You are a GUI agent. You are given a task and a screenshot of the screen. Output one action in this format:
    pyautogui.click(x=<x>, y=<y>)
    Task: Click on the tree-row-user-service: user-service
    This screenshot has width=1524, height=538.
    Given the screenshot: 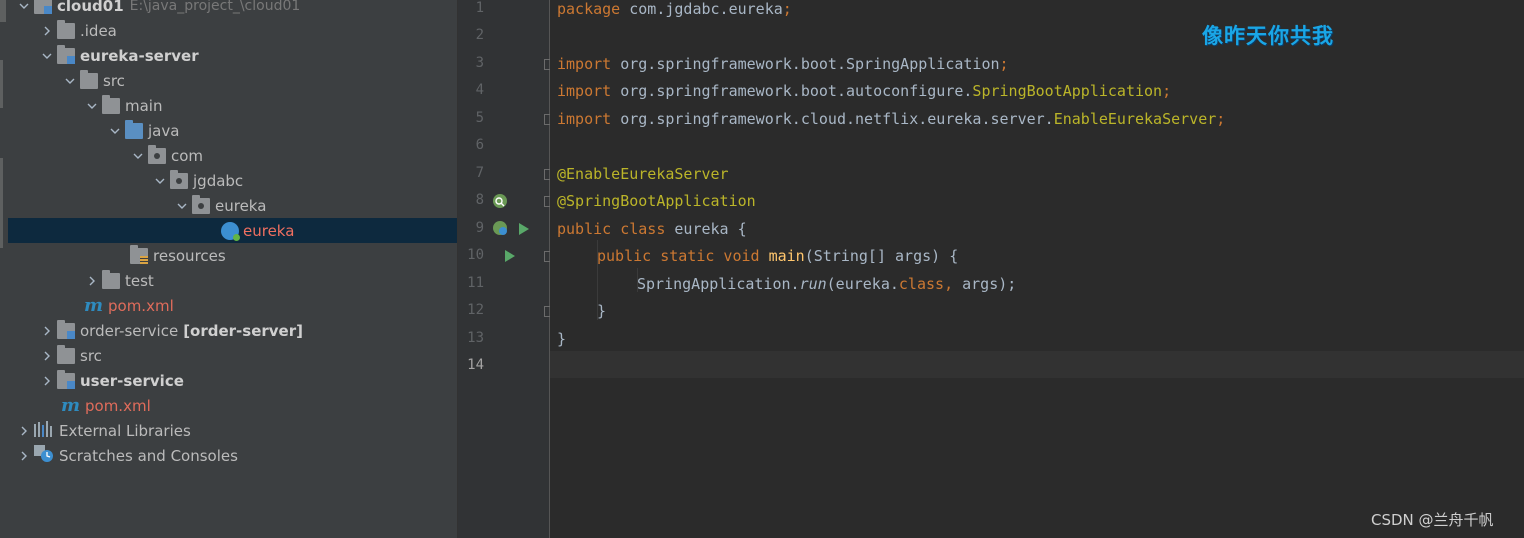 What is the action you would take?
    pyautogui.click(x=232, y=380)
    